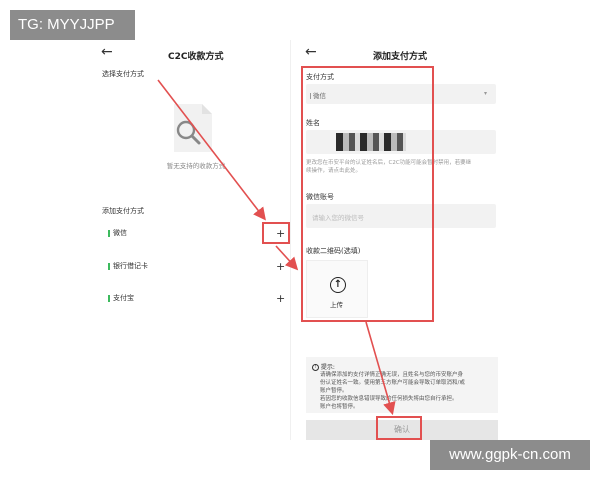 This screenshot has width=600, height=480. Describe the element at coordinates (510, 455) in the screenshot. I see `watermark-bottom-right: www.ggpk-cn.com` at that location.